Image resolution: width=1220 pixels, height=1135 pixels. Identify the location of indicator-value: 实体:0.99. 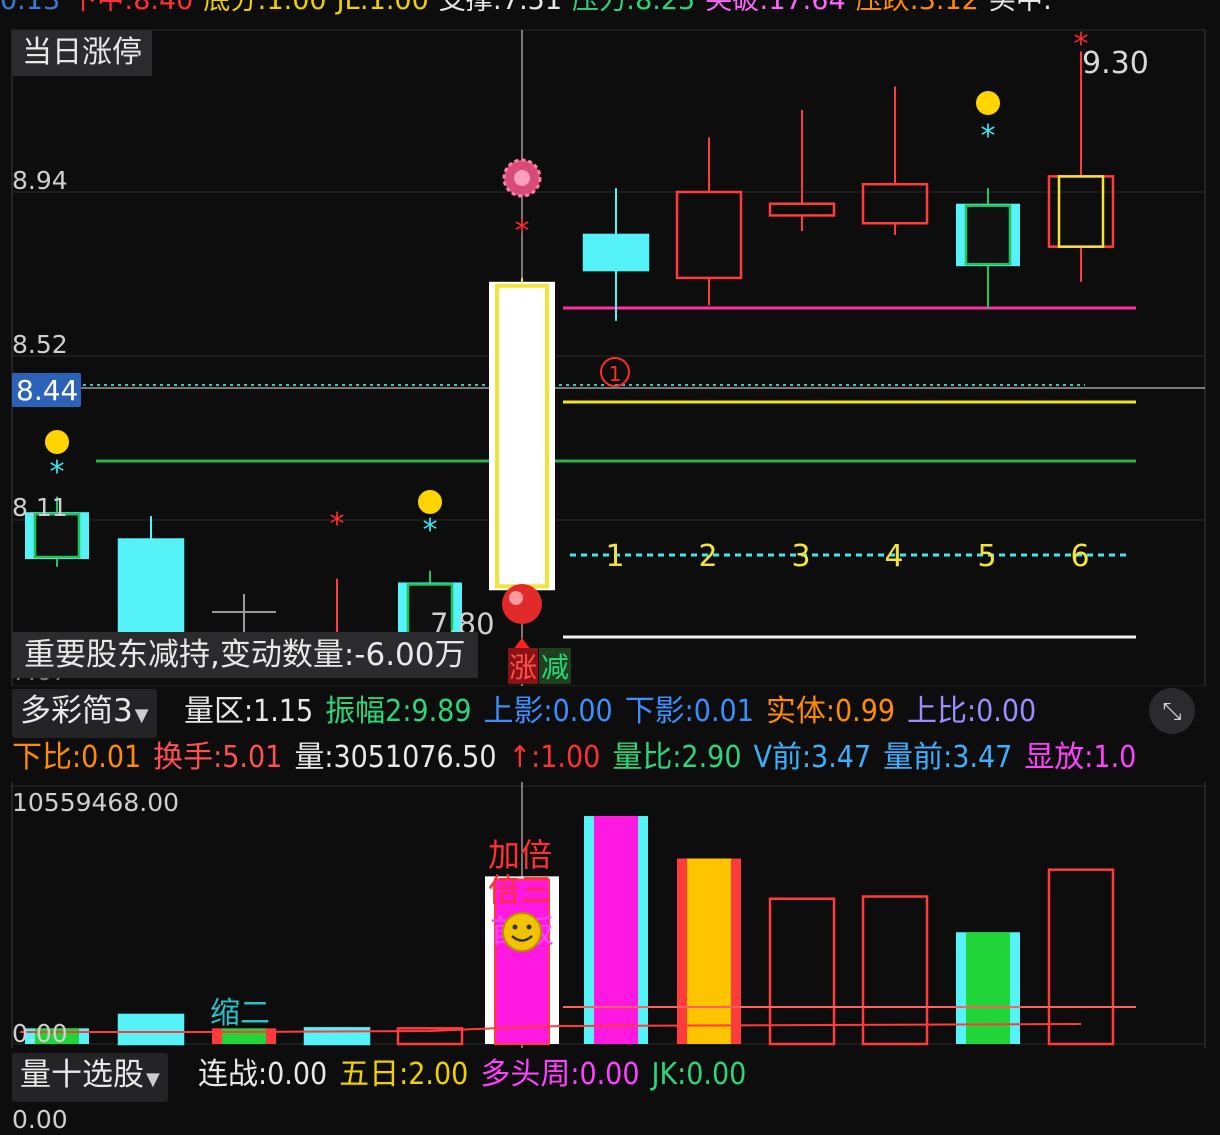
(830, 711).